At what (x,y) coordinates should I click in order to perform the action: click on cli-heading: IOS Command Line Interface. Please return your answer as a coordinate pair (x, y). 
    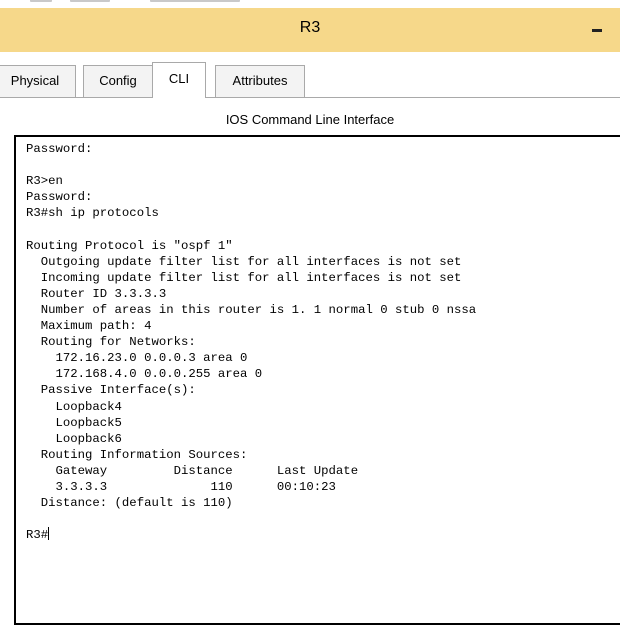
    Looking at the image, I should click on (310, 119).